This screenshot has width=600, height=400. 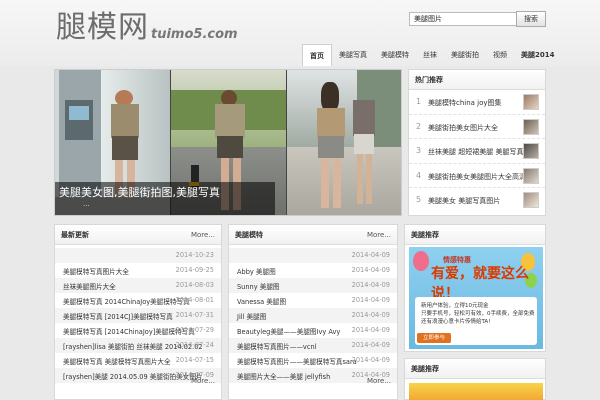 I want to click on logo-domain-text: tuimo5.com, so click(x=194, y=34).